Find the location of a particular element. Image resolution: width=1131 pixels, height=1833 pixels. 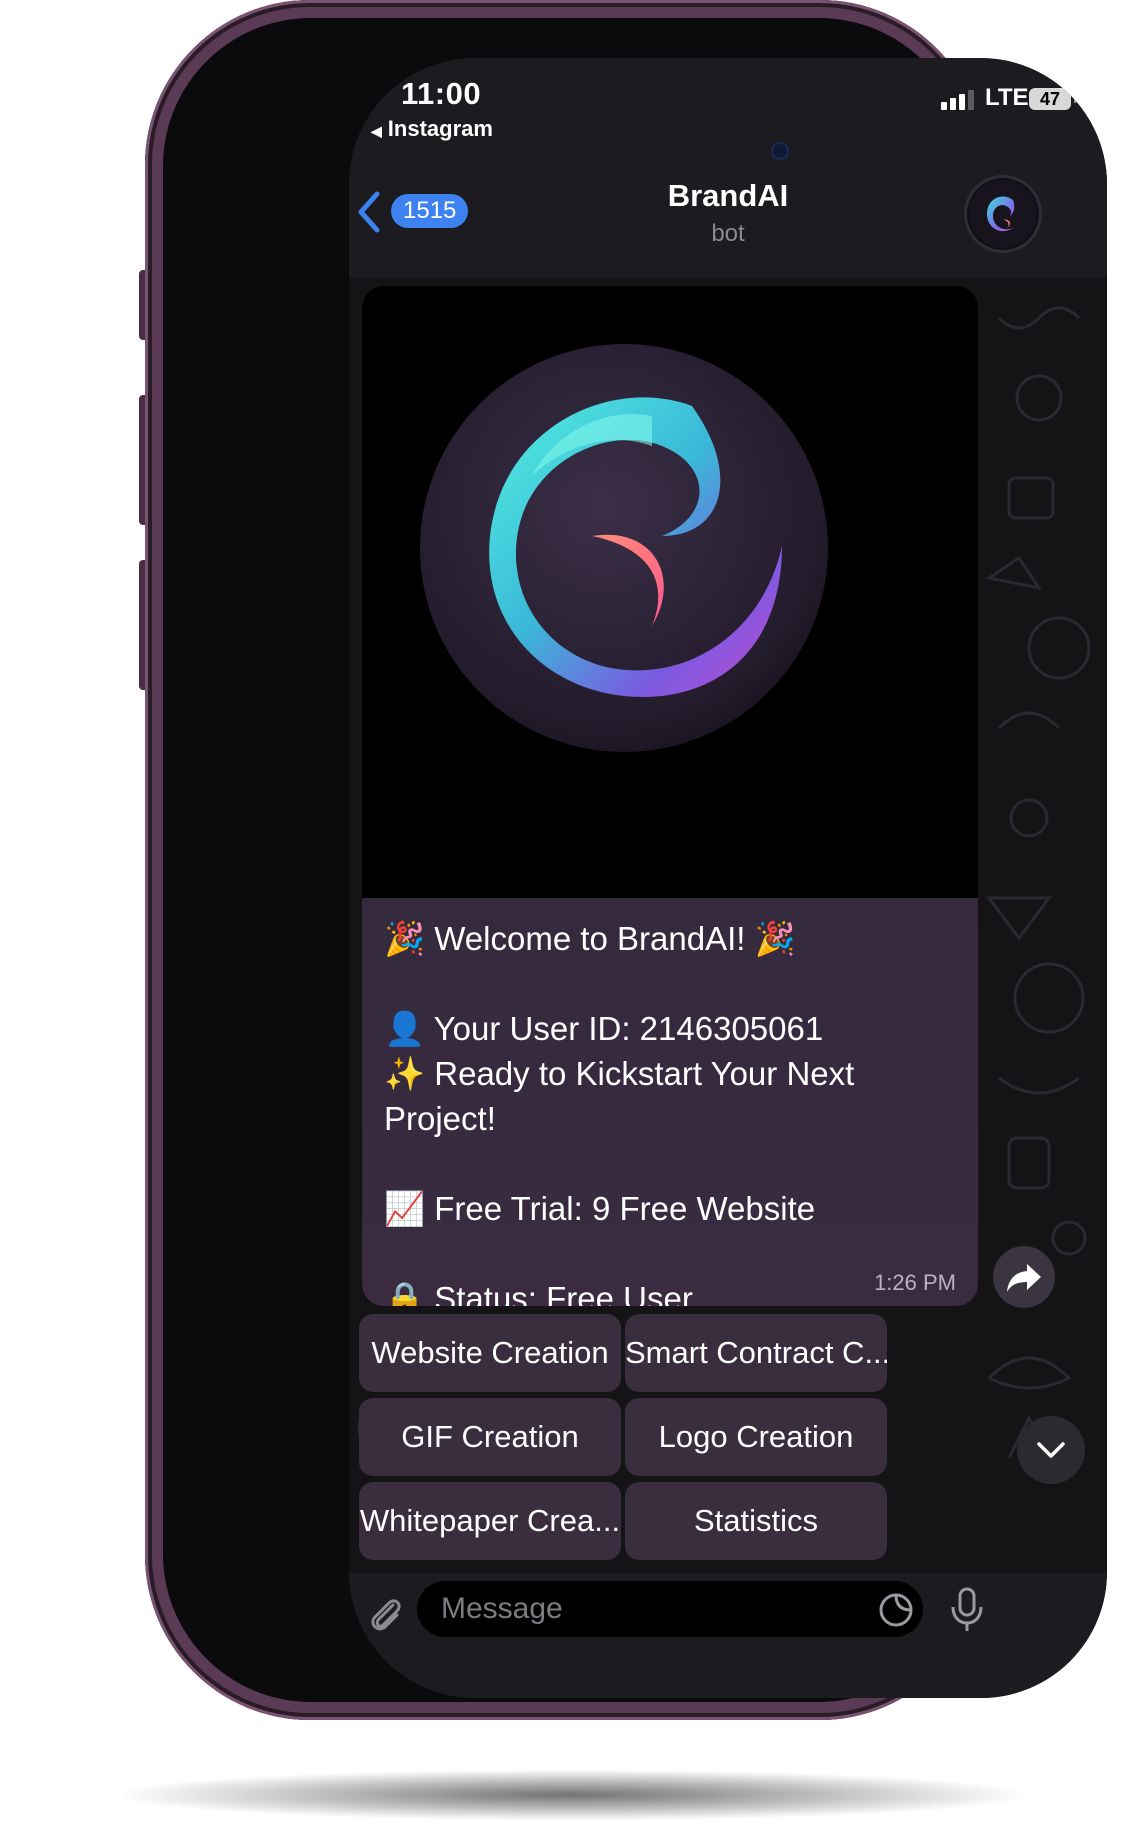

microphone-icon is located at coordinates (967, 1610).